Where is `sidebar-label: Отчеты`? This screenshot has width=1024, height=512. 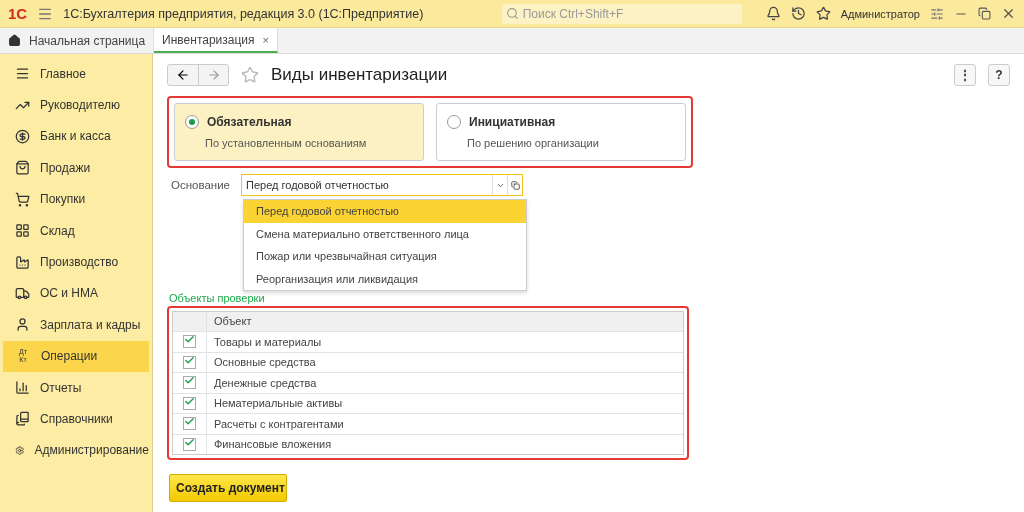 sidebar-label: Отчеты is located at coordinates (61, 387).